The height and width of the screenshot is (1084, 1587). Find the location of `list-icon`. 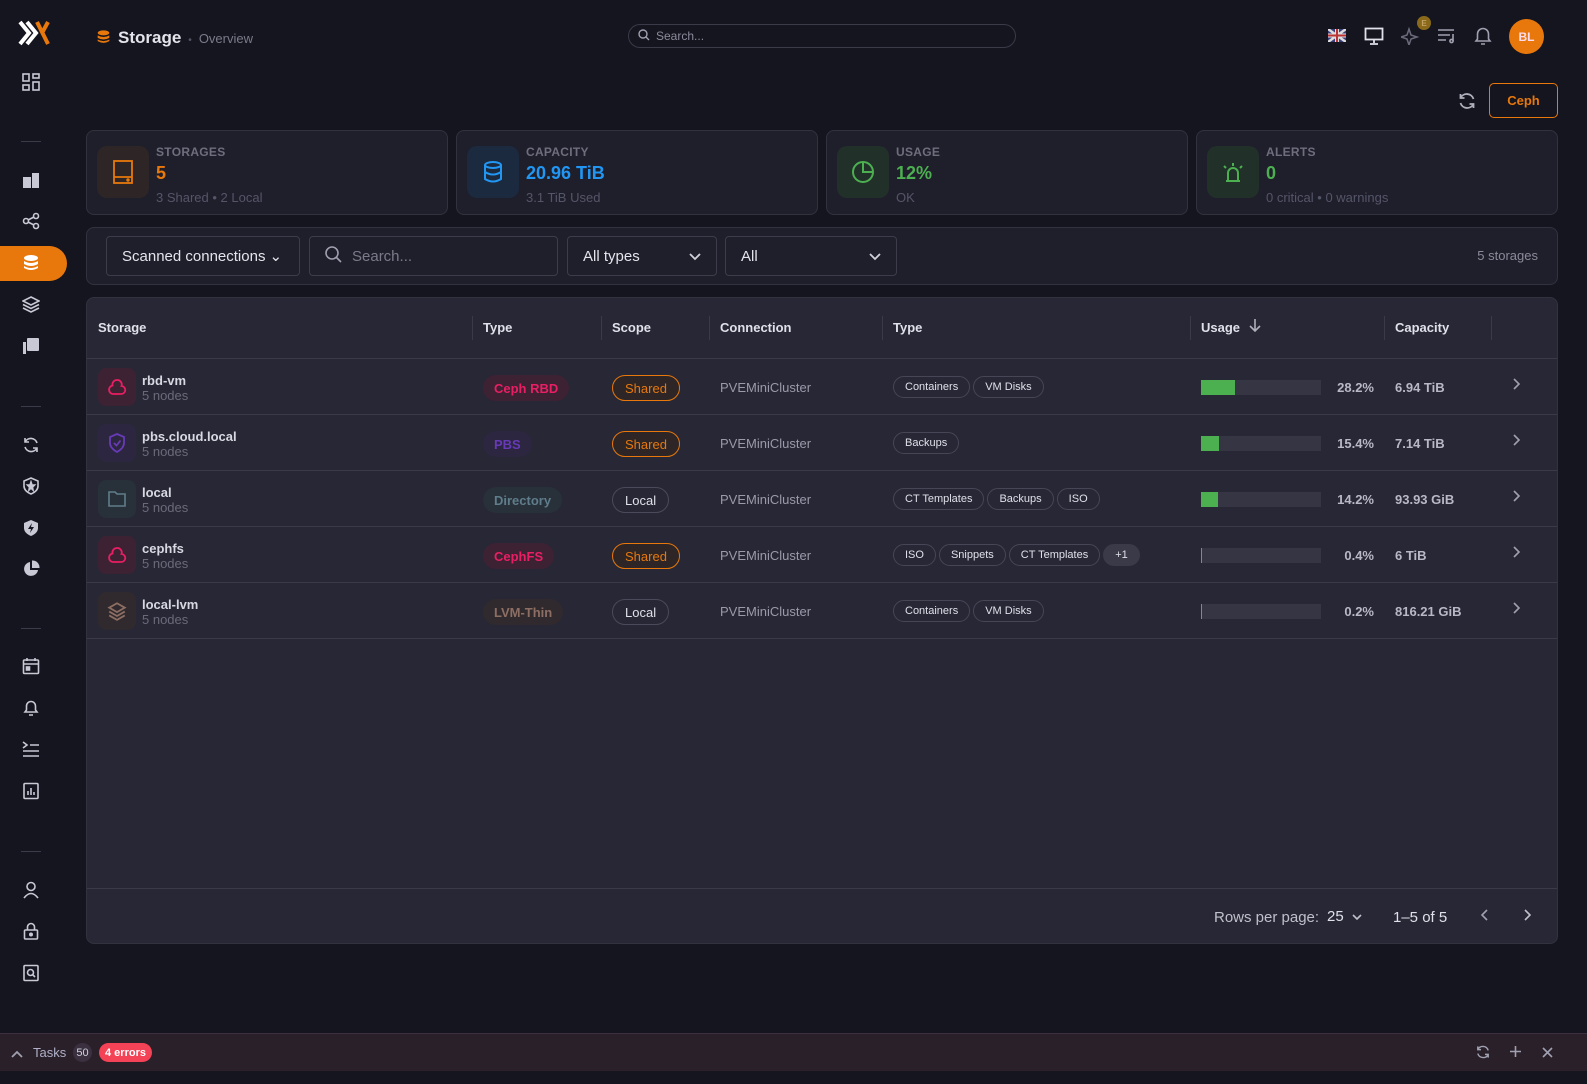

list-icon is located at coordinates (31, 749).